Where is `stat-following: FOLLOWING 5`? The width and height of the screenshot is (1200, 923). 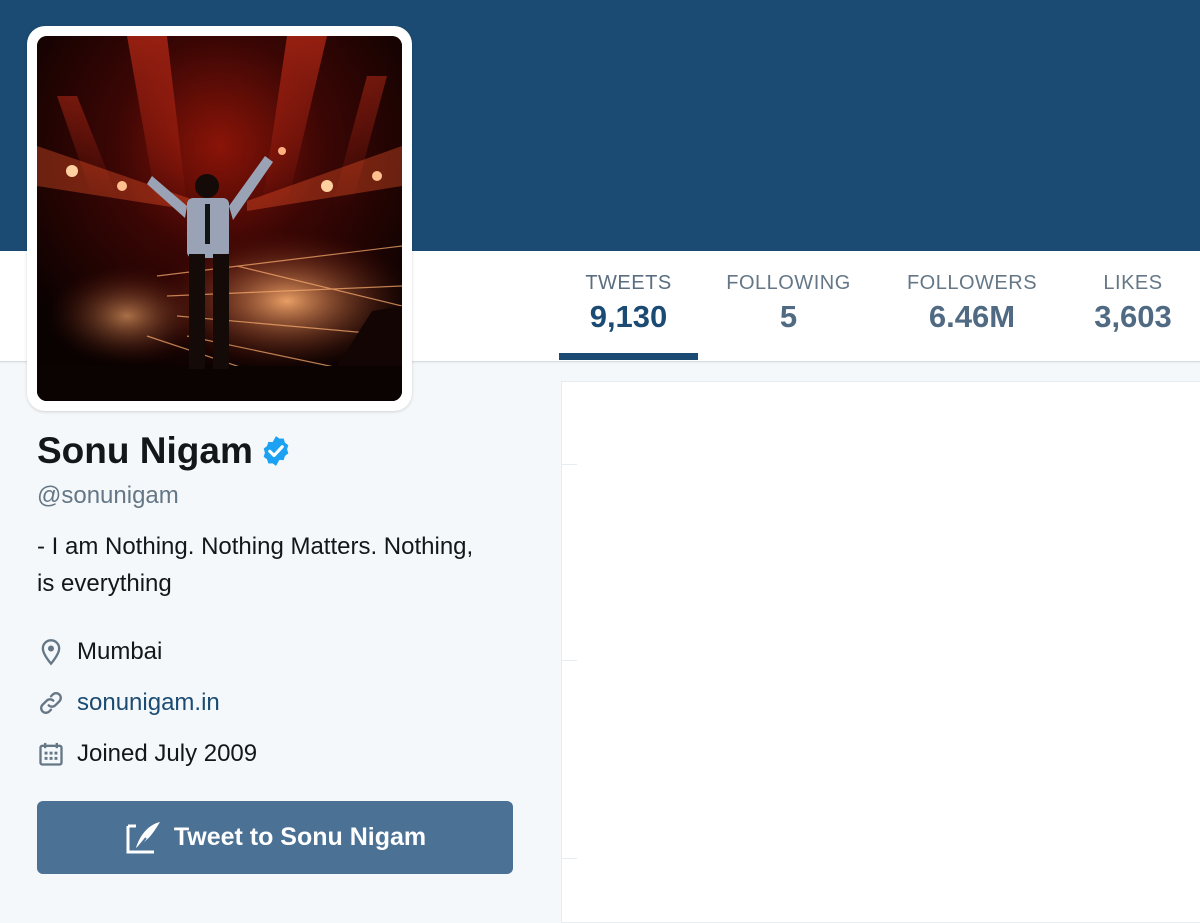
stat-following: FOLLOWING 5 is located at coordinates (788, 303).